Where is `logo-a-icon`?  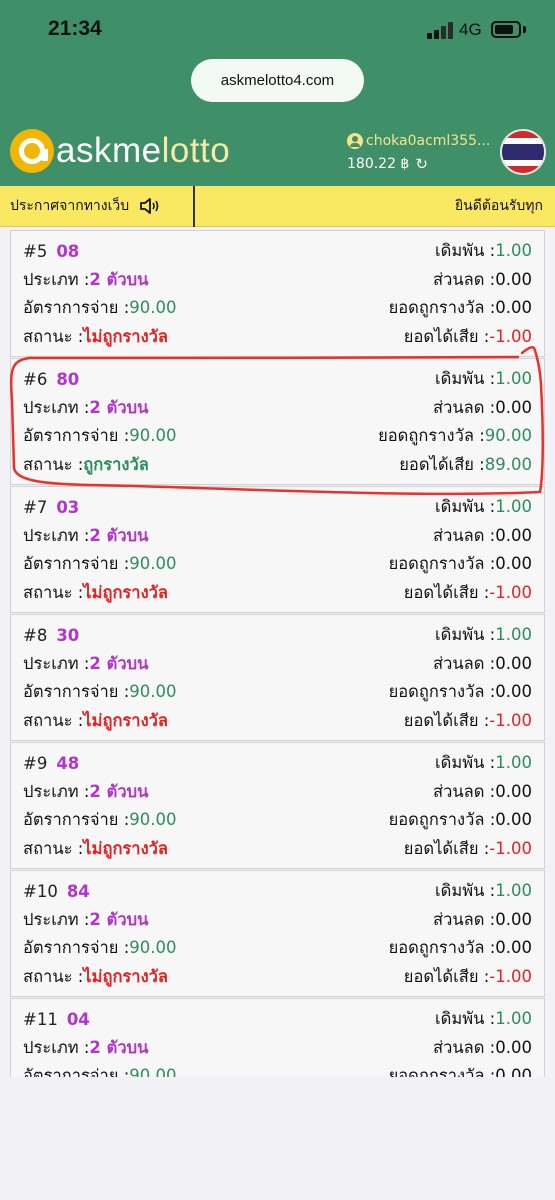
logo-a-icon is located at coordinates (32, 151).